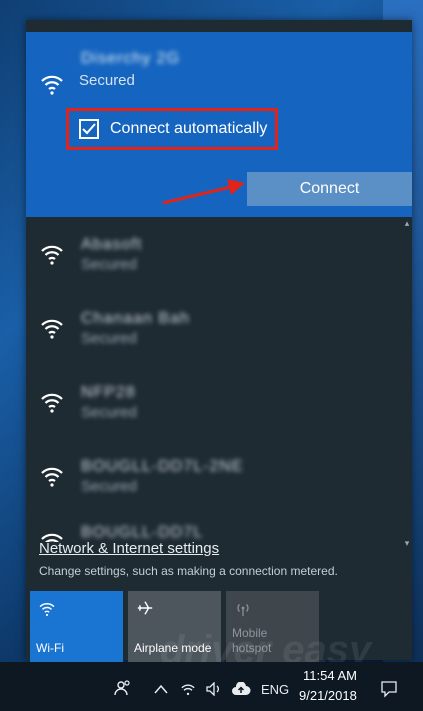 This screenshot has height=711, width=423. What do you see at coordinates (330, 675) in the screenshot?
I see `clock-time: 11:54 AM` at bounding box center [330, 675].